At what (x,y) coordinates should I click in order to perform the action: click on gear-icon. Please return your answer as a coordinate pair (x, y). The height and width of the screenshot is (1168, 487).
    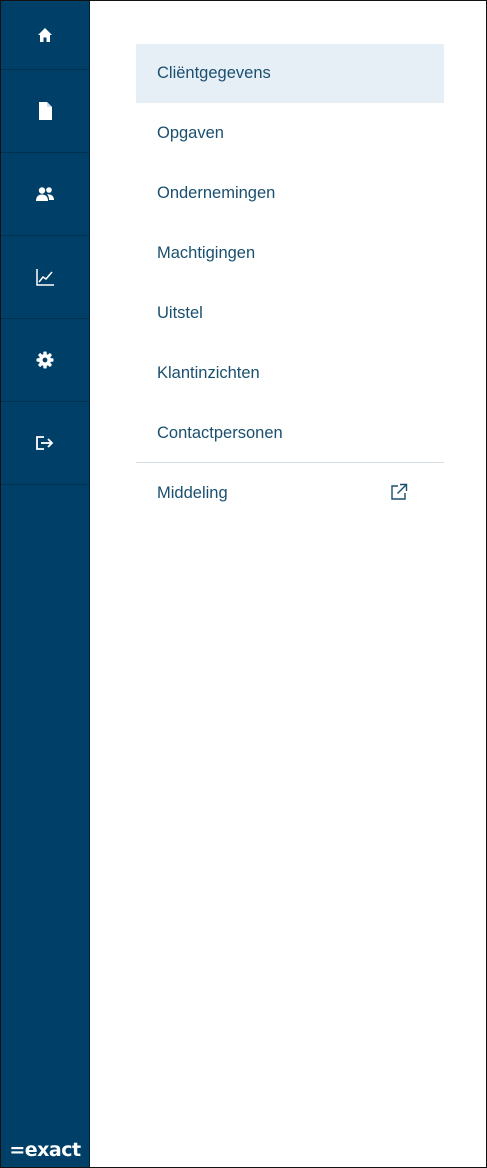
    Looking at the image, I should click on (45, 360).